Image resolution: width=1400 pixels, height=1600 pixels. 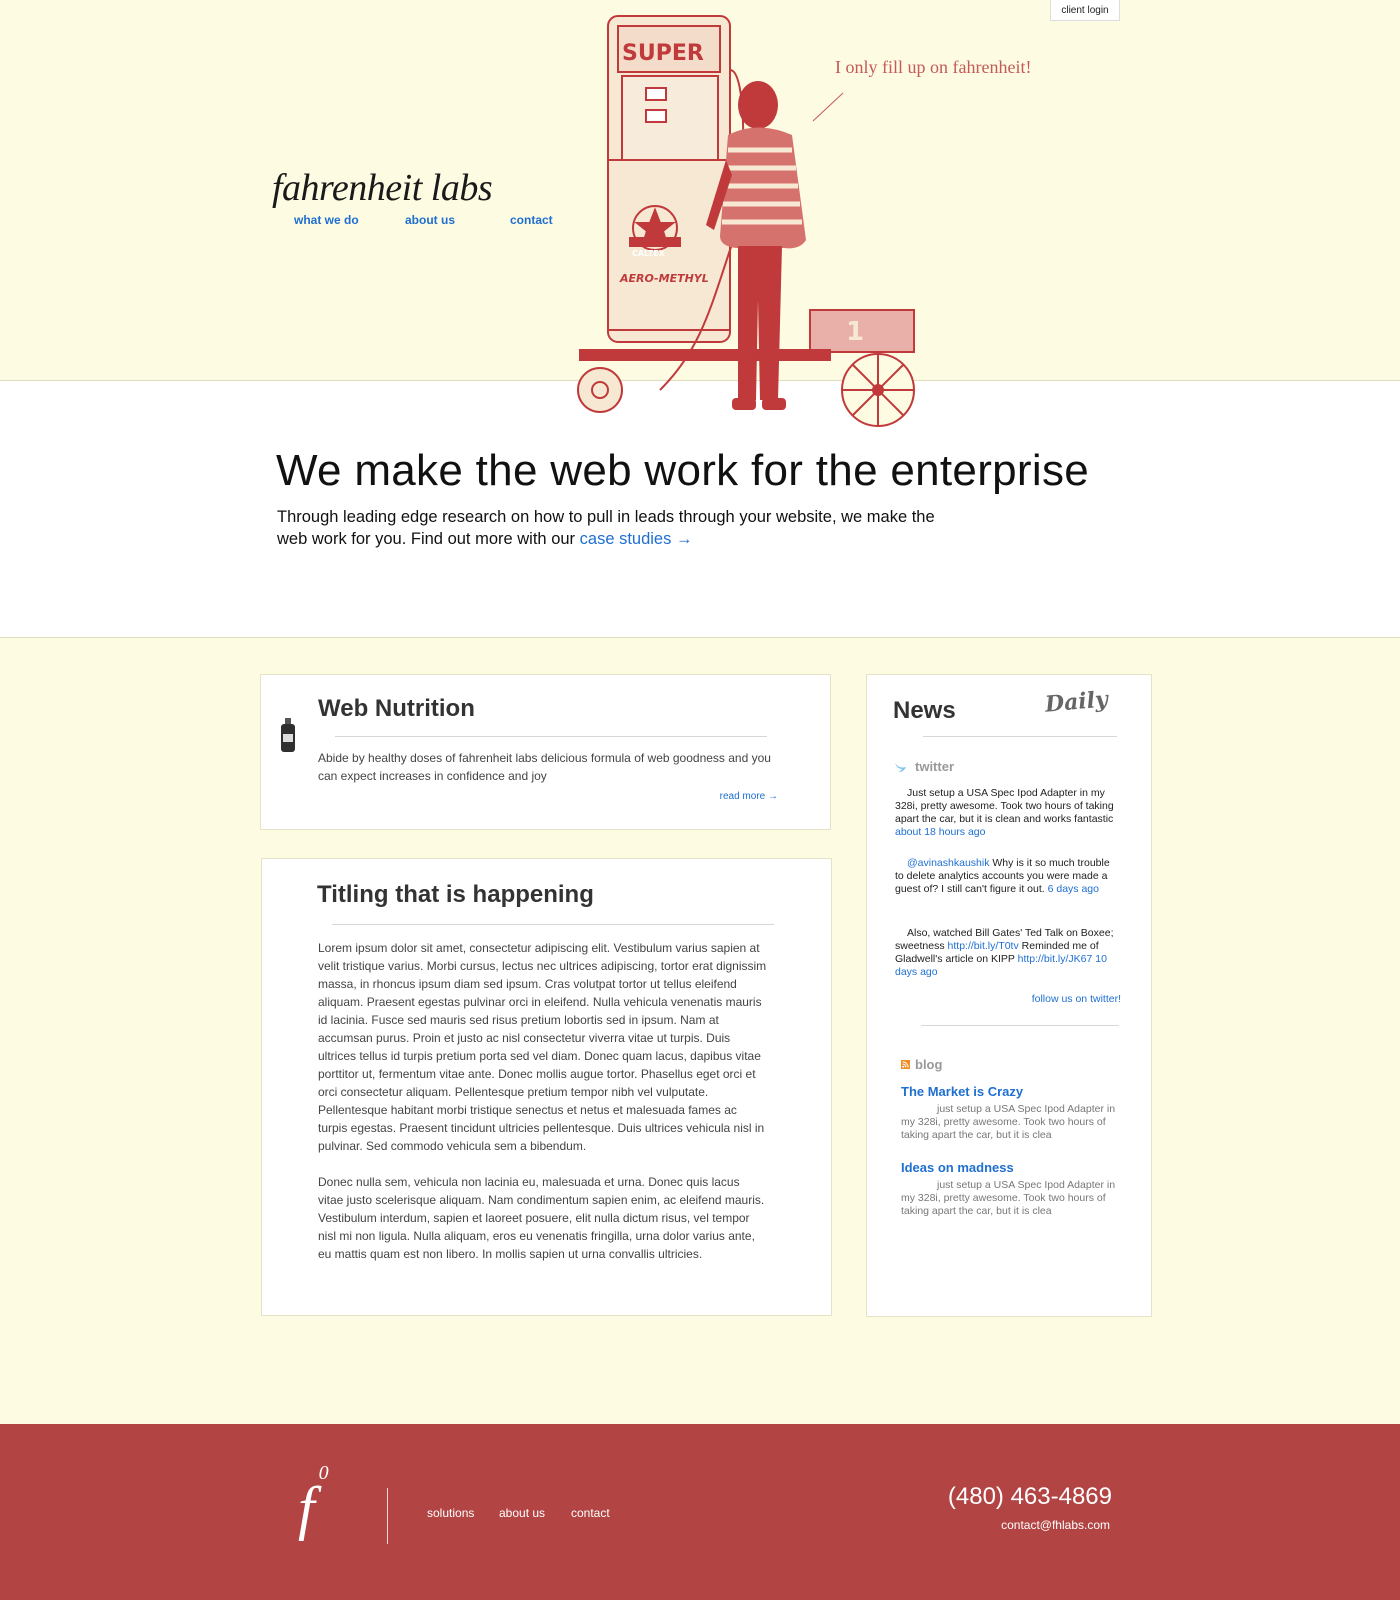 What do you see at coordinates (1076, 702) in the screenshot?
I see `daily-newspaper-icon: Daily` at bounding box center [1076, 702].